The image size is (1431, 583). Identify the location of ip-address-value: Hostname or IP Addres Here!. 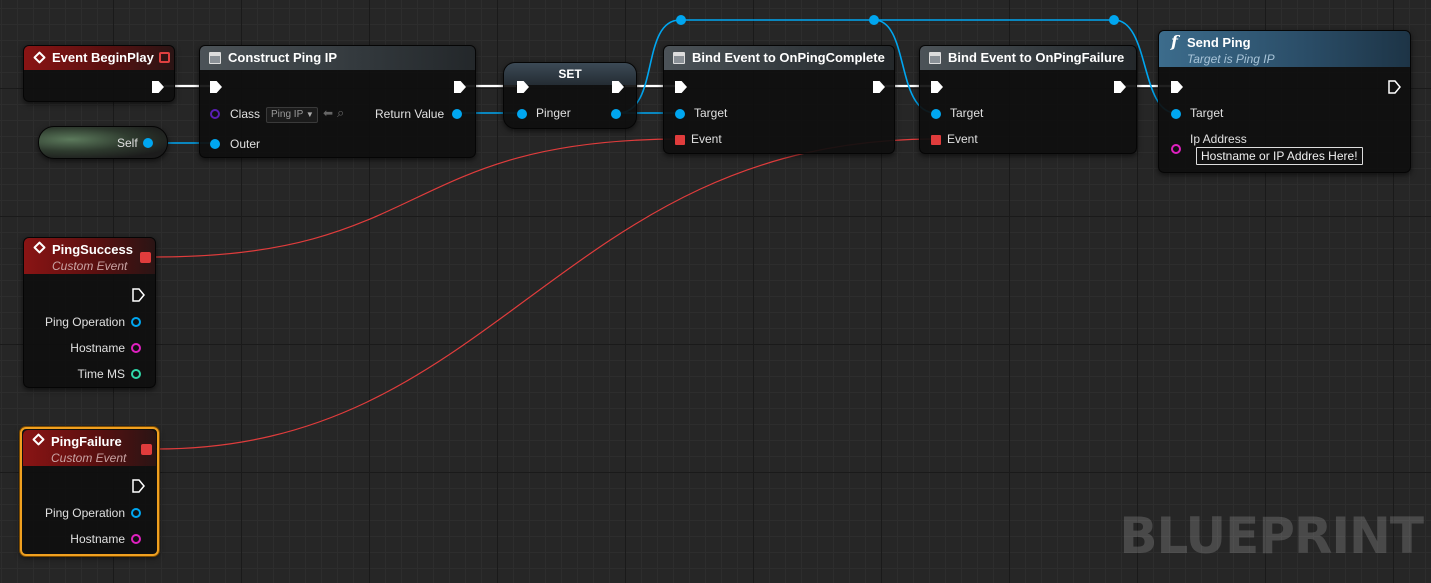
(1279, 156).